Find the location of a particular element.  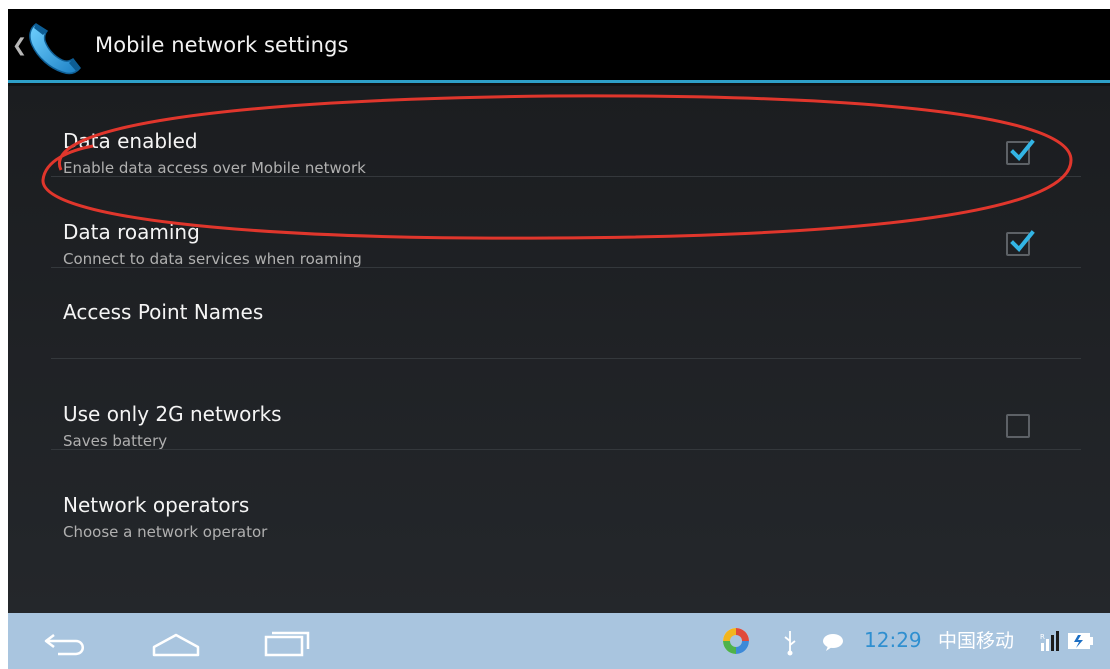

pref-title: Use only 2G networks is located at coordinates (172, 414).